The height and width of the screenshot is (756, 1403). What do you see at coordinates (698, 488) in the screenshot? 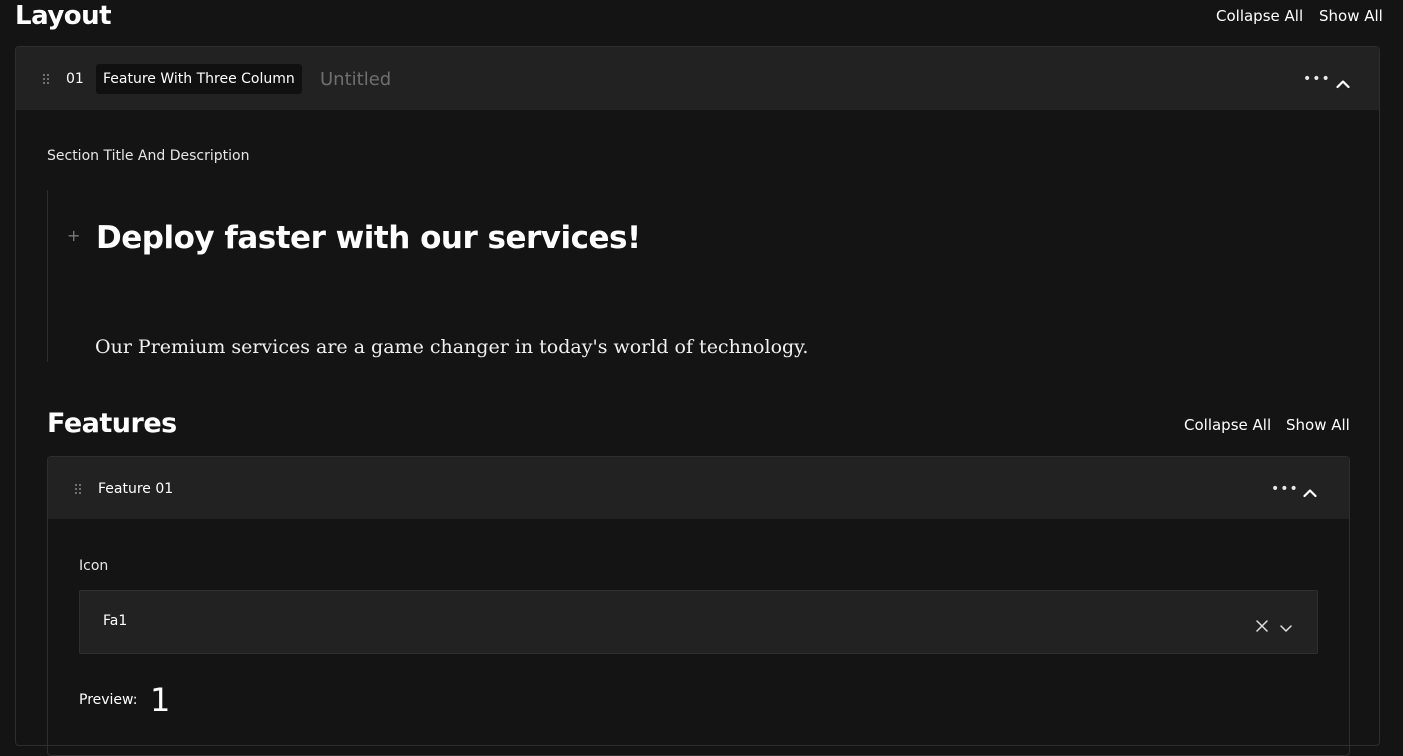
I see `feature-item-header: Feature 01 •••` at bounding box center [698, 488].